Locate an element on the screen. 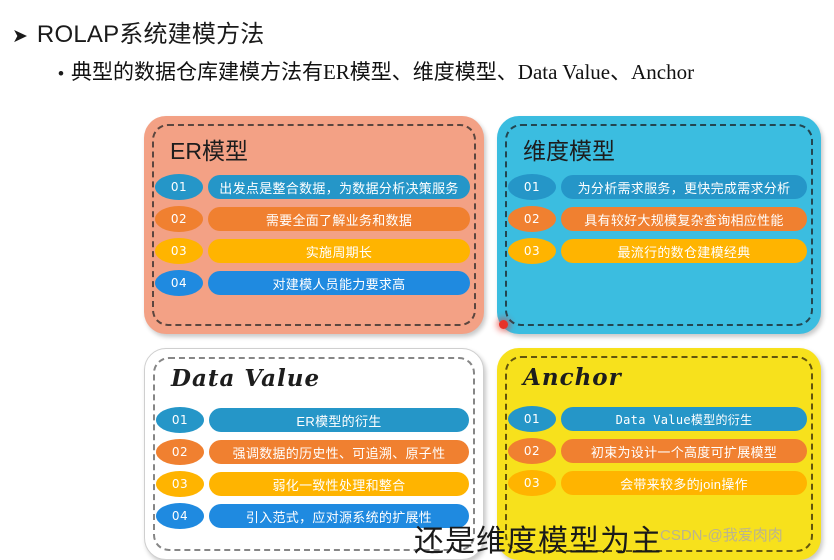 The width and height of the screenshot is (834, 560). list-item: 02 初束为设计一个高度可扩展模型 is located at coordinates (657, 451).